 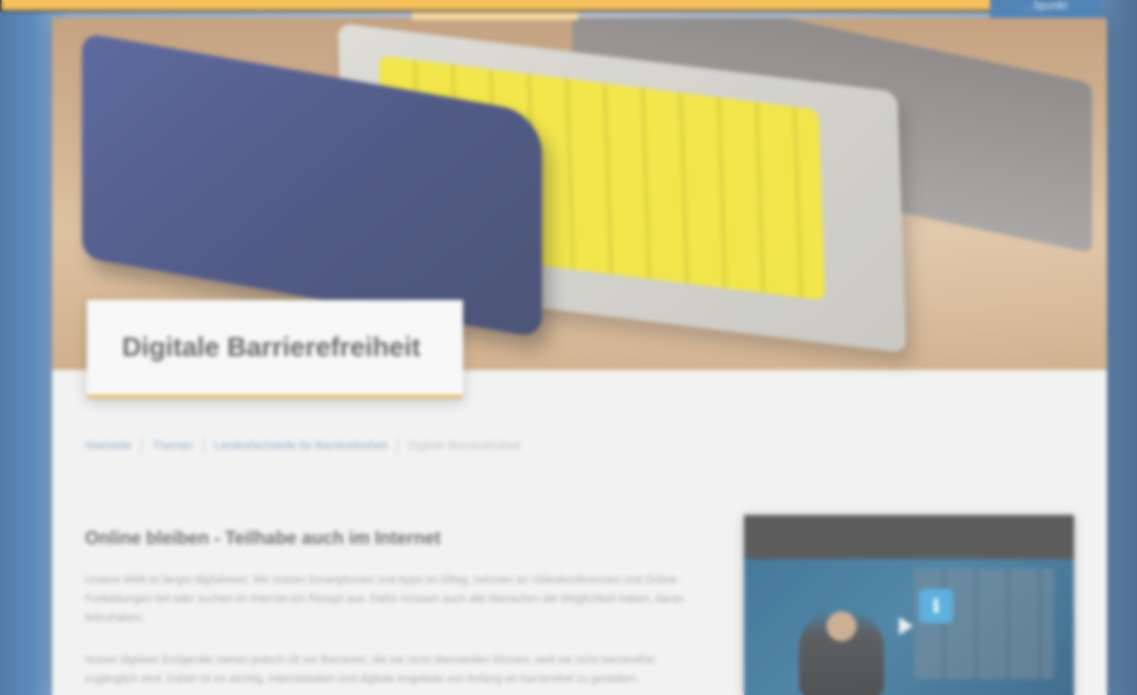 I want to click on video-player: ℹ, so click(x=909, y=605).